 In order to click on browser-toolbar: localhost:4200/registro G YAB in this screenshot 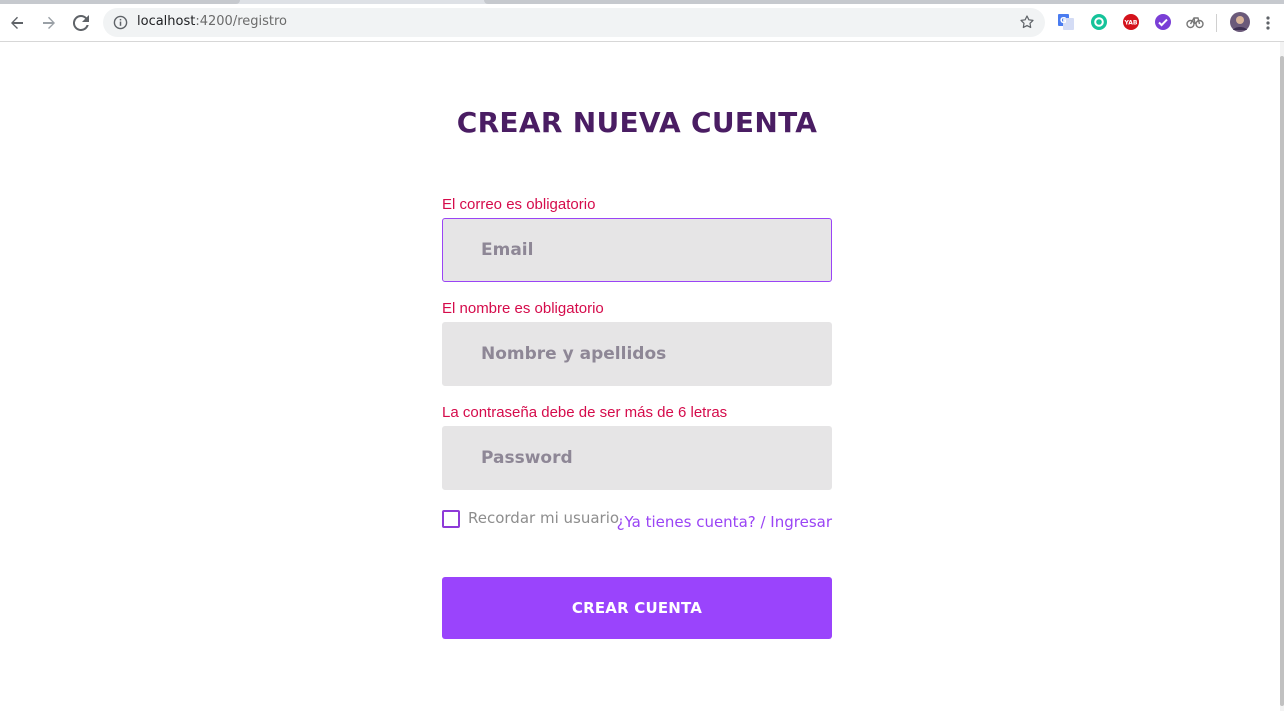, I will do `click(642, 23)`.